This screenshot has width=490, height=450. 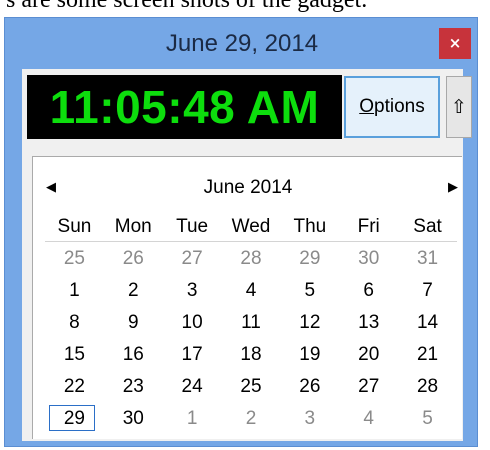 I want to click on weekday-label: Mon, so click(x=133, y=226).